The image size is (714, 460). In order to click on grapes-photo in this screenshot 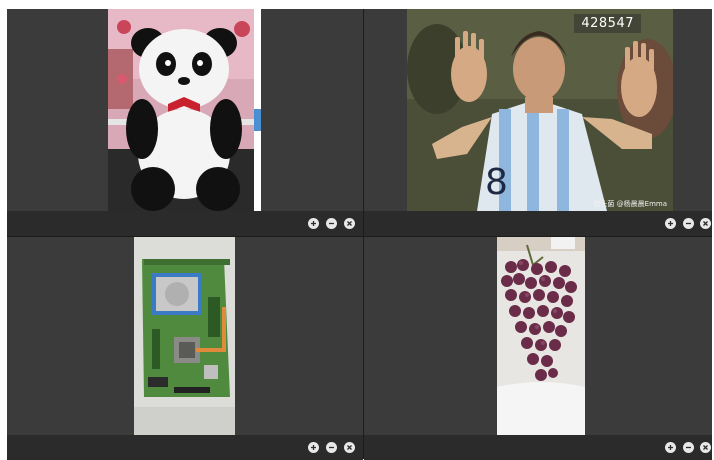, I will do `click(541, 336)`.